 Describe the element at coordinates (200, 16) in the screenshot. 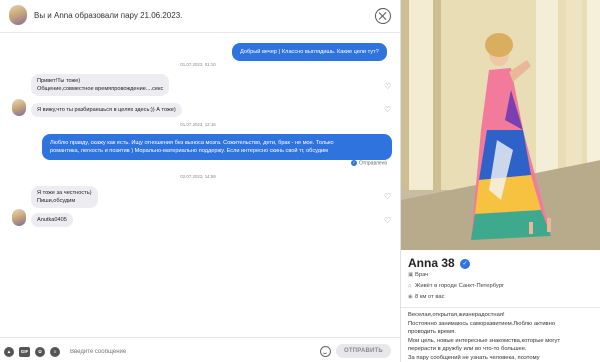

I see `chat-header: Вы и Anna образовали пару 21.06.2023.` at that location.